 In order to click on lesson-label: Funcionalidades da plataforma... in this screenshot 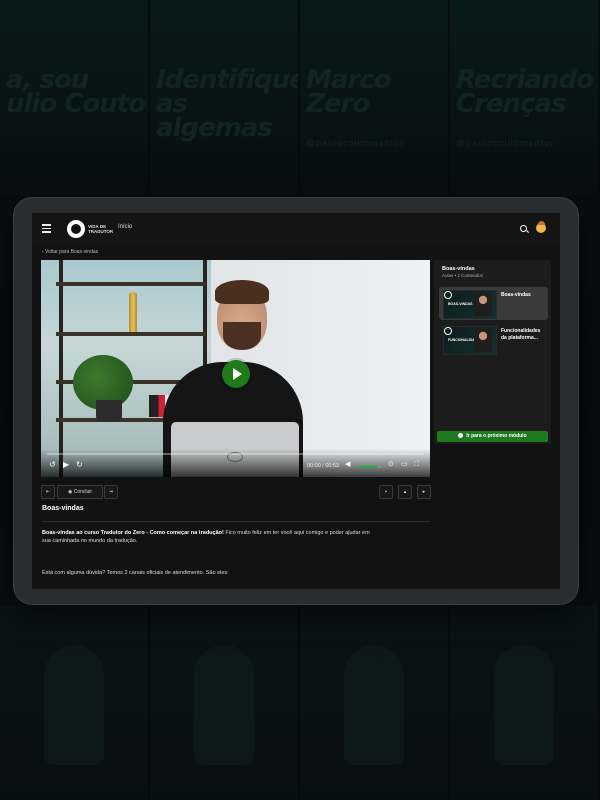, I will do `click(521, 334)`.